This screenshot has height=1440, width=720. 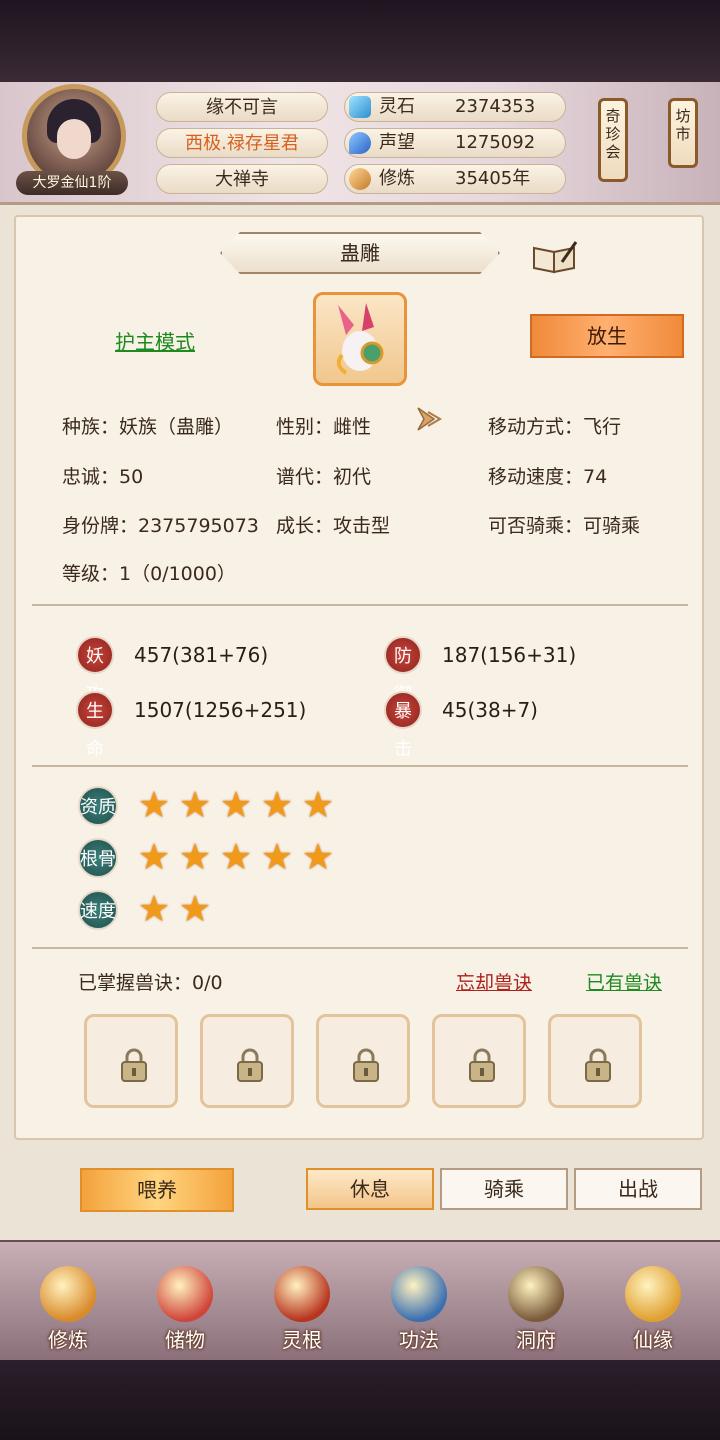 What do you see at coordinates (370, 1189) in the screenshot?
I see `tab-rest: 休息` at bounding box center [370, 1189].